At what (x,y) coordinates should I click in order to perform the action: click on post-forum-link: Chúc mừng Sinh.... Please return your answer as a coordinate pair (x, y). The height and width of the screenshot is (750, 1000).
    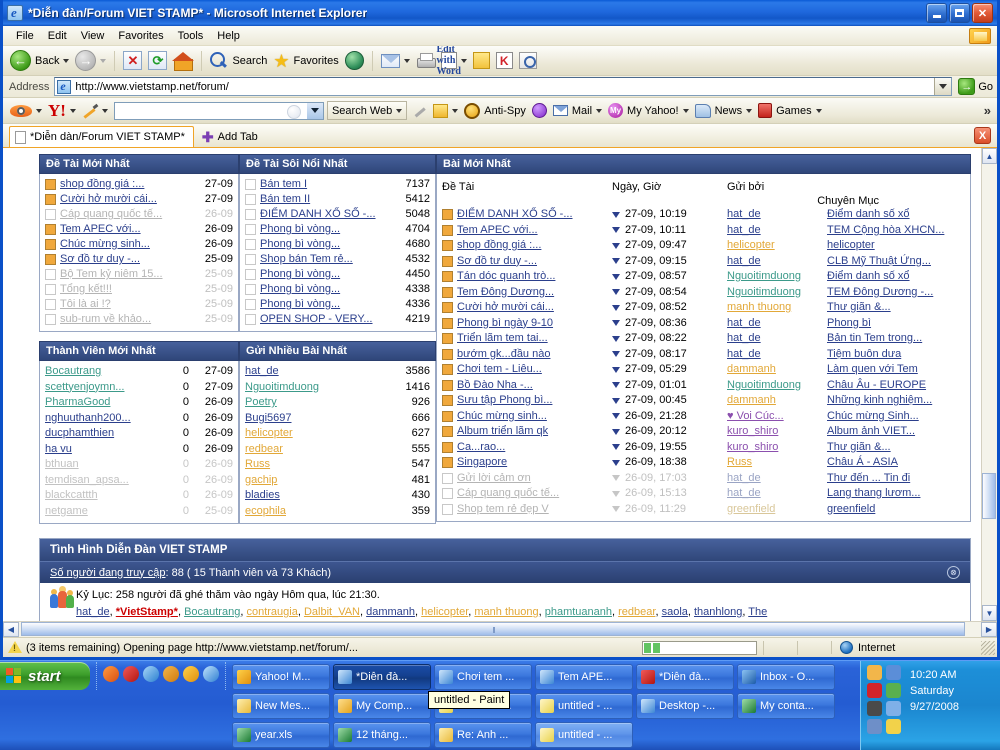
    Looking at the image, I should click on (873, 416).